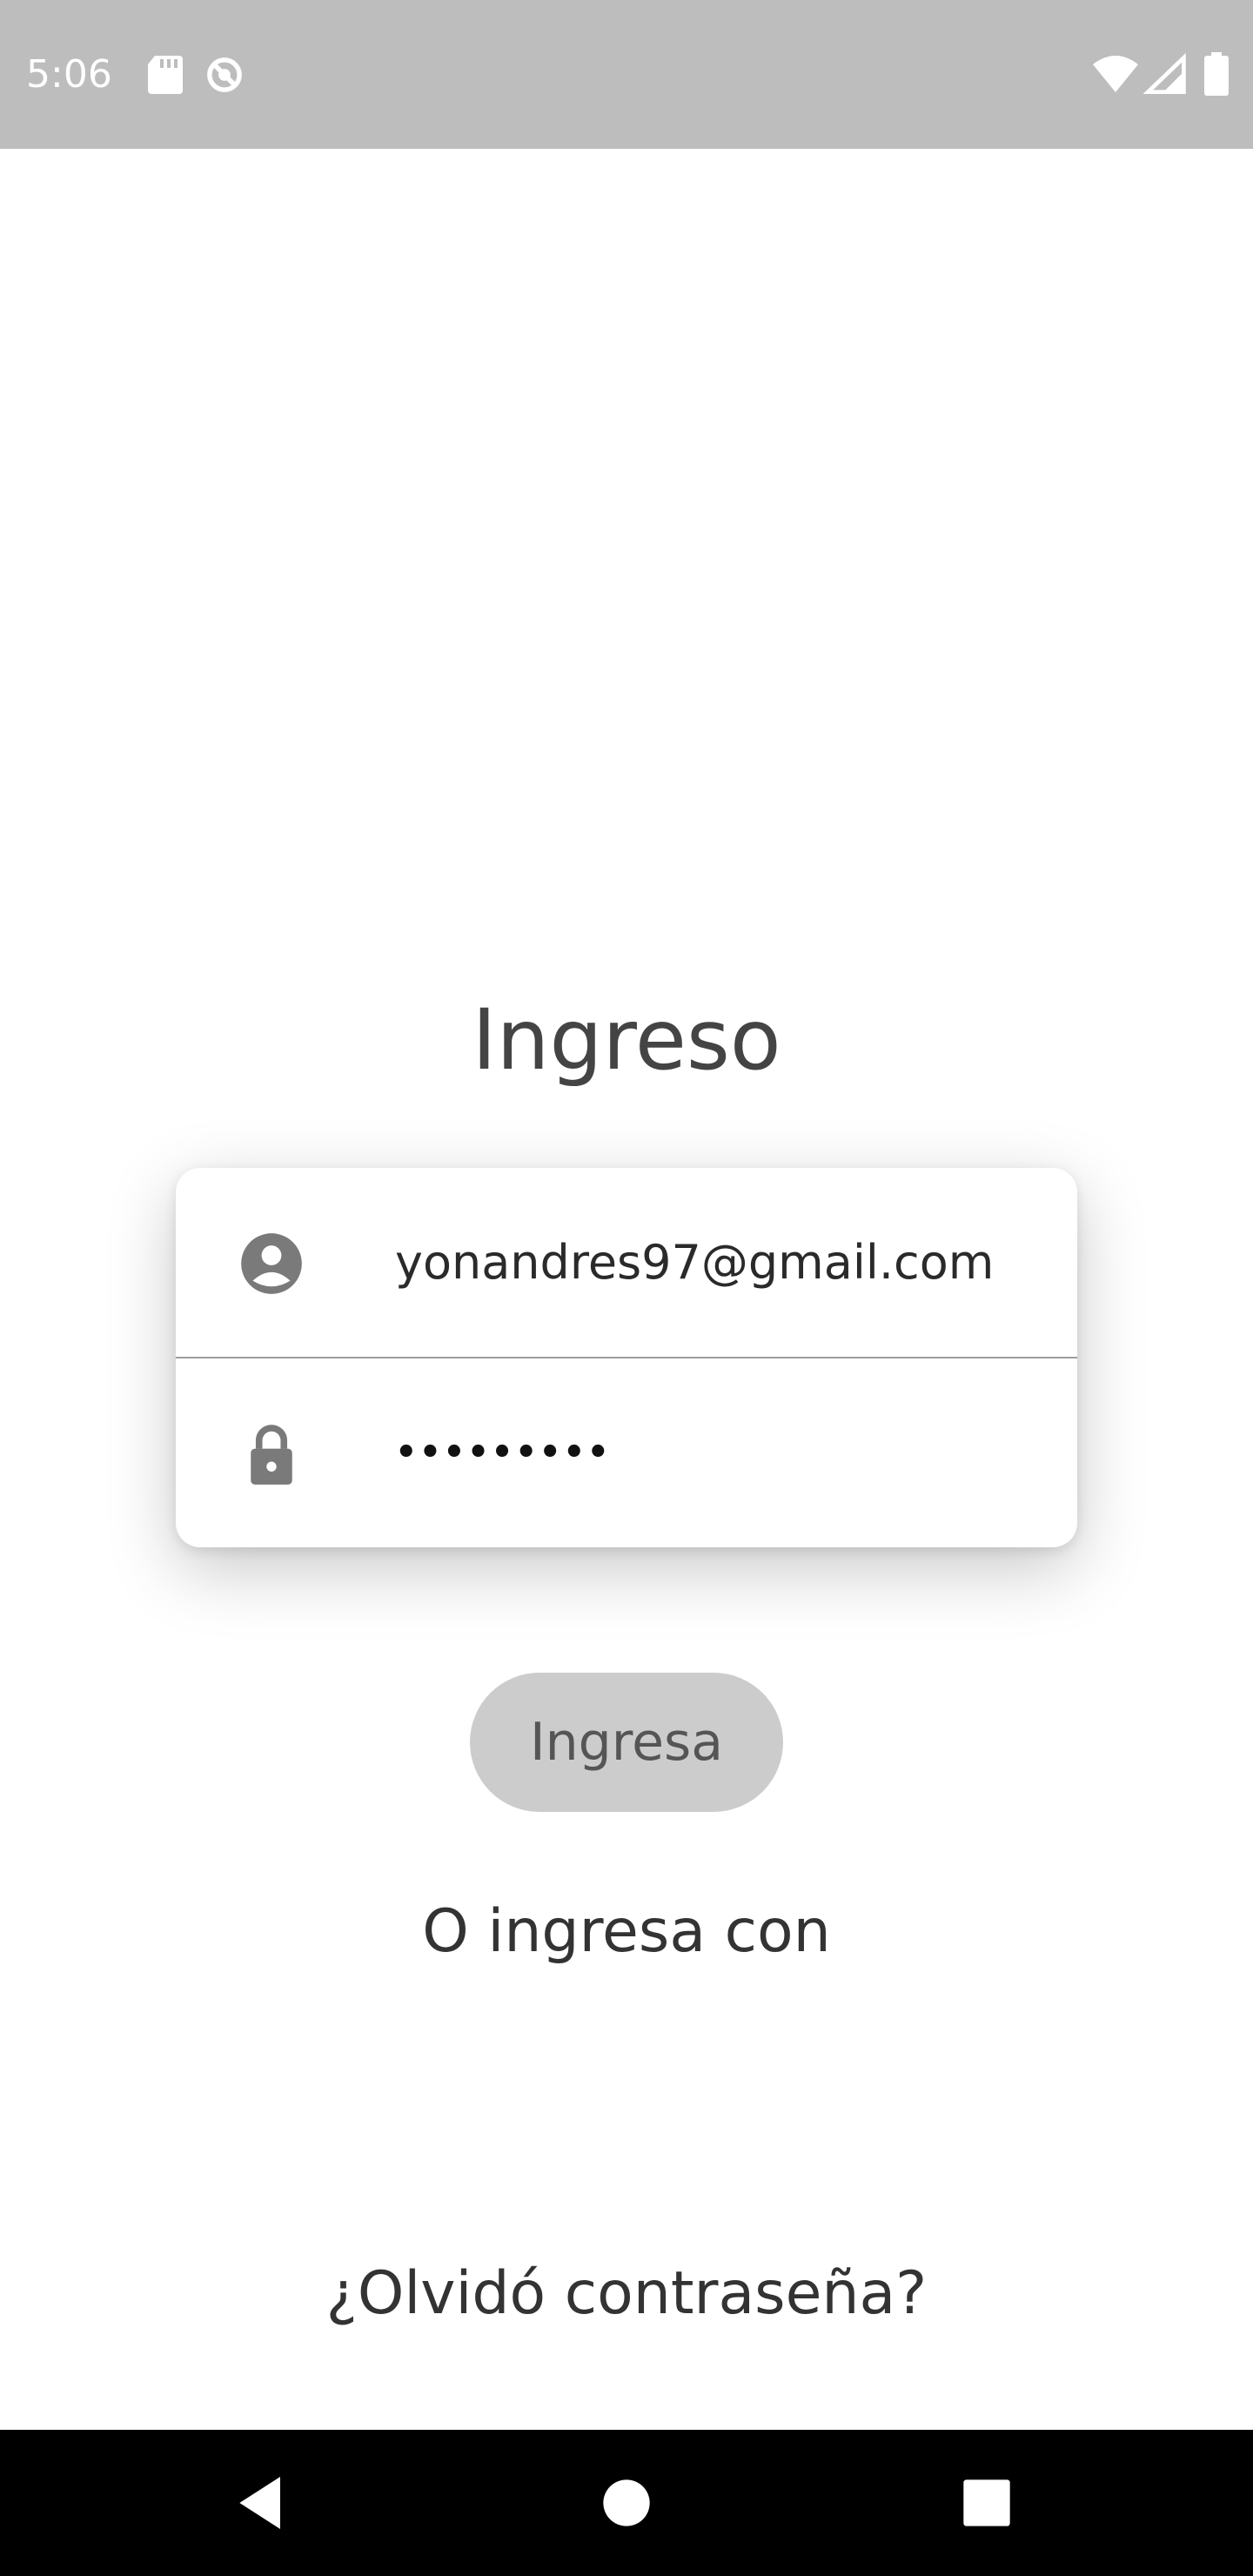 This screenshot has width=1253, height=2576. What do you see at coordinates (626, 1742) in the screenshot?
I see `login-button: Ingresa` at bounding box center [626, 1742].